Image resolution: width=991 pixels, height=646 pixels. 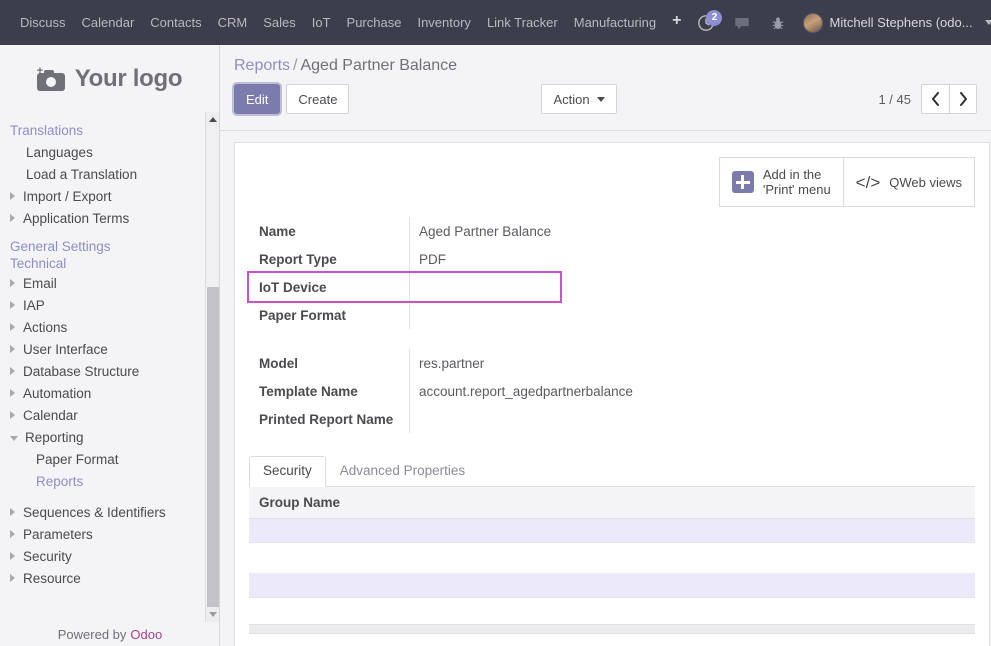 What do you see at coordinates (108, 22) in the screenshot?
I see `nav-item-calendar: Calendar` at bounding box center [108, 22].